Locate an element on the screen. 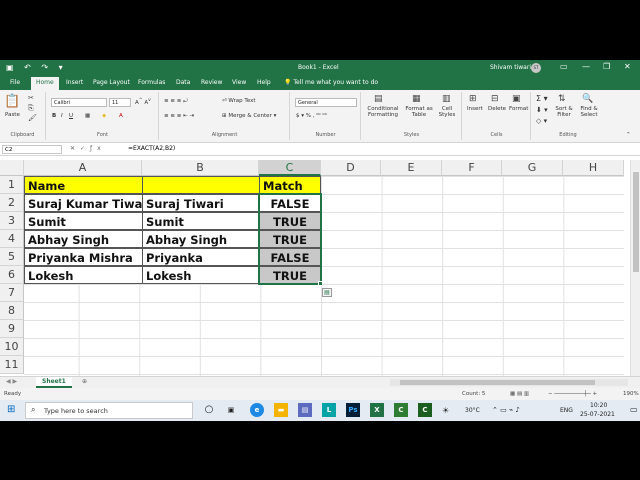  cell-styles-button: Cell Styles is located at coordinates (447, 112).